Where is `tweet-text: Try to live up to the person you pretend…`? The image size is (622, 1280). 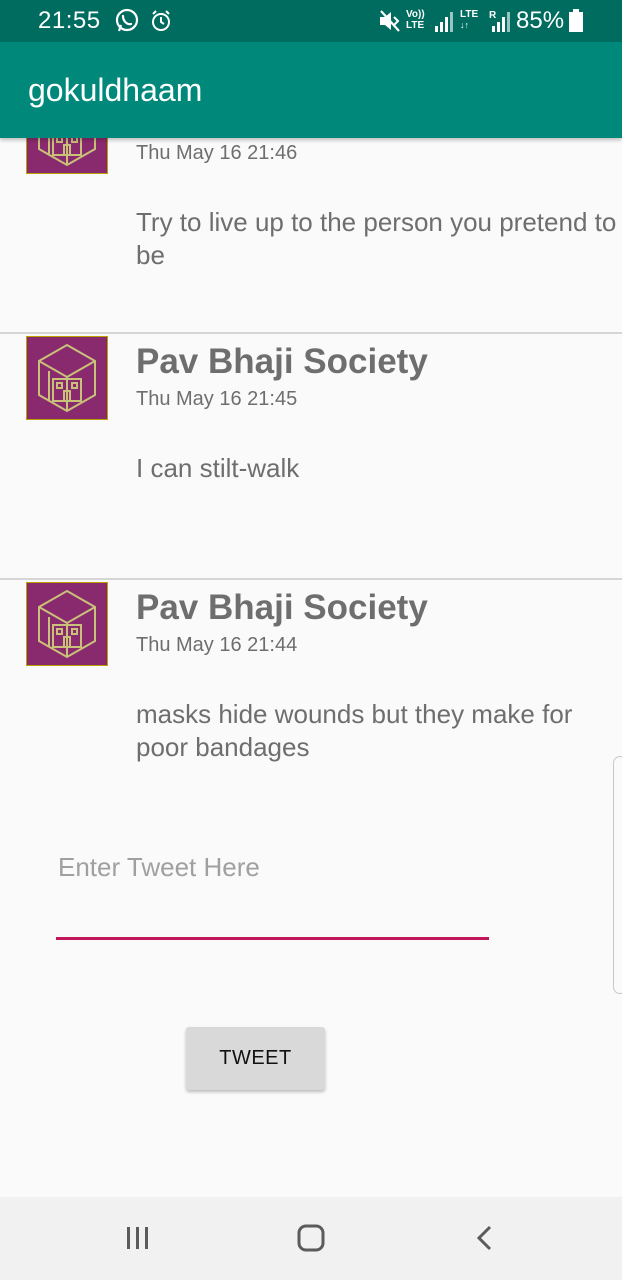
tweet-text: Try to live up to the person you pretend… is located at coordinates (376, 238).